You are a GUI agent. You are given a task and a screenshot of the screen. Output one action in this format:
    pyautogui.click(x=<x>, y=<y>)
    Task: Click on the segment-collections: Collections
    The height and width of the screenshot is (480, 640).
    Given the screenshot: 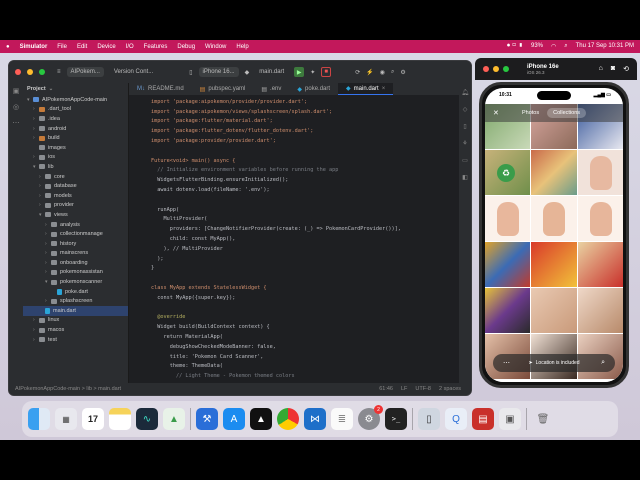 What is the action you would take?
    pyautogui.click(x=567, y=113)
    